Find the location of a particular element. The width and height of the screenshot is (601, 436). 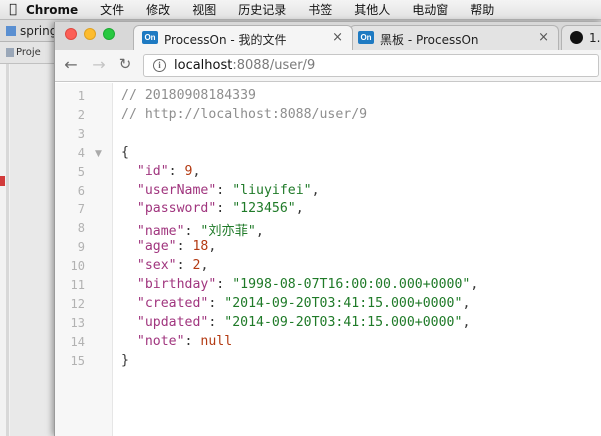

json-value: "123456" is located at coordinates (264, 209).